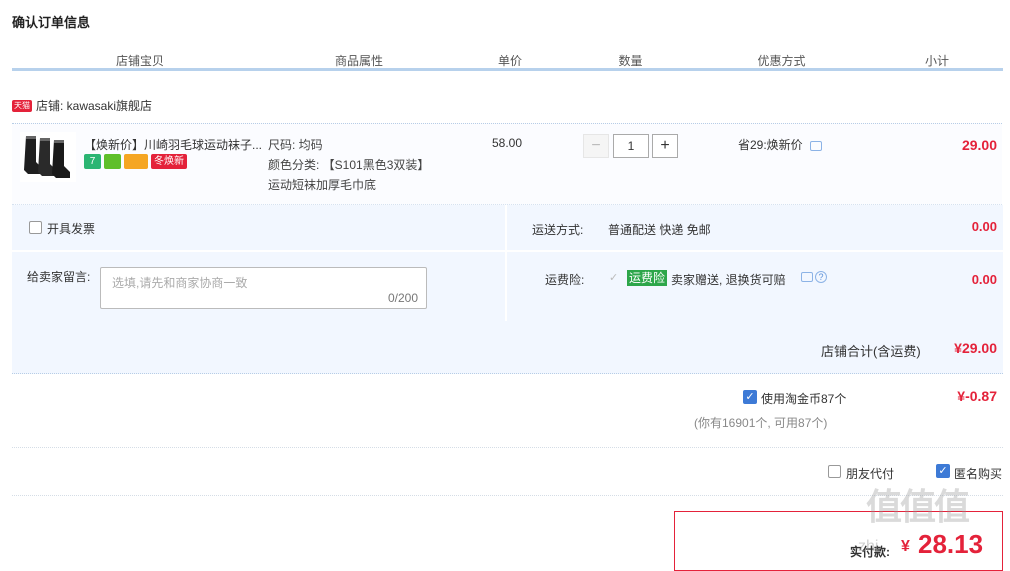 Image resolution: width=1010 pixels, height=571 pixels. I want to click on insurance-tag: 运费险, so click(647, 278).